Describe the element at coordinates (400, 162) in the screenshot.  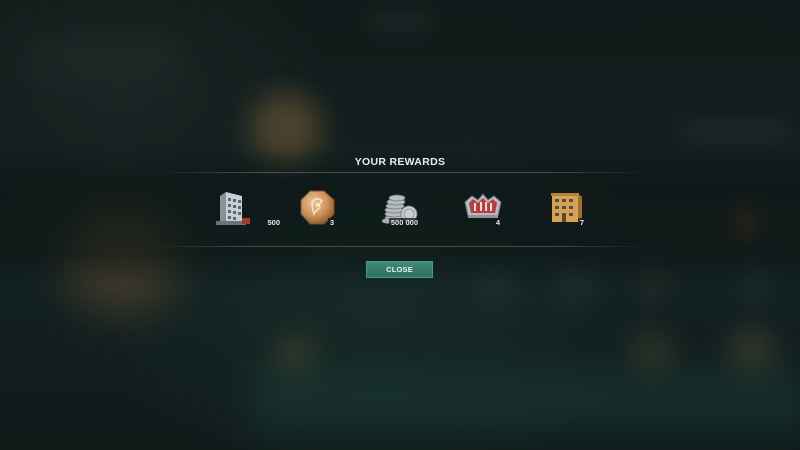
I see `rewards-title: YOUR REWARDS` at that location.